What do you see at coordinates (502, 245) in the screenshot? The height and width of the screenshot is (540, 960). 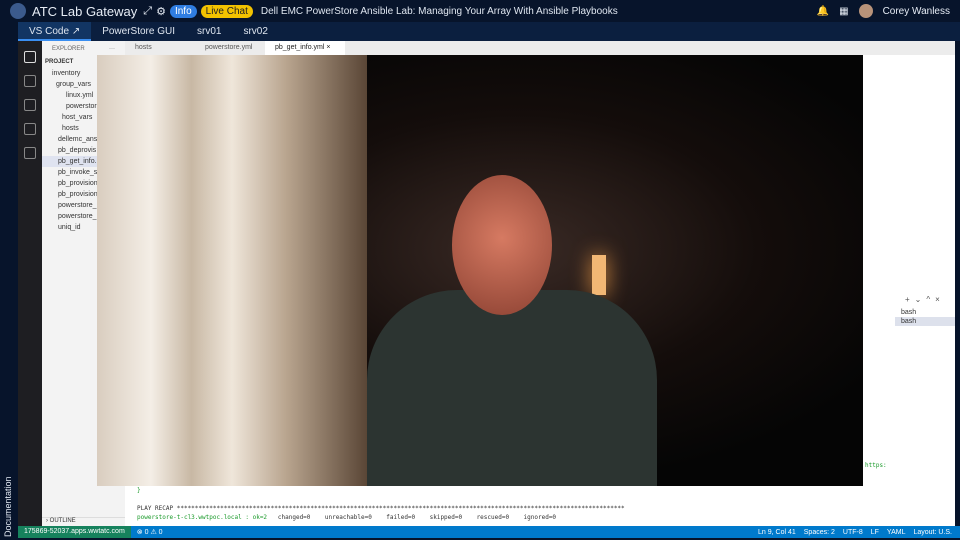 I see `presenter-head` at bounding box center [502, 245].